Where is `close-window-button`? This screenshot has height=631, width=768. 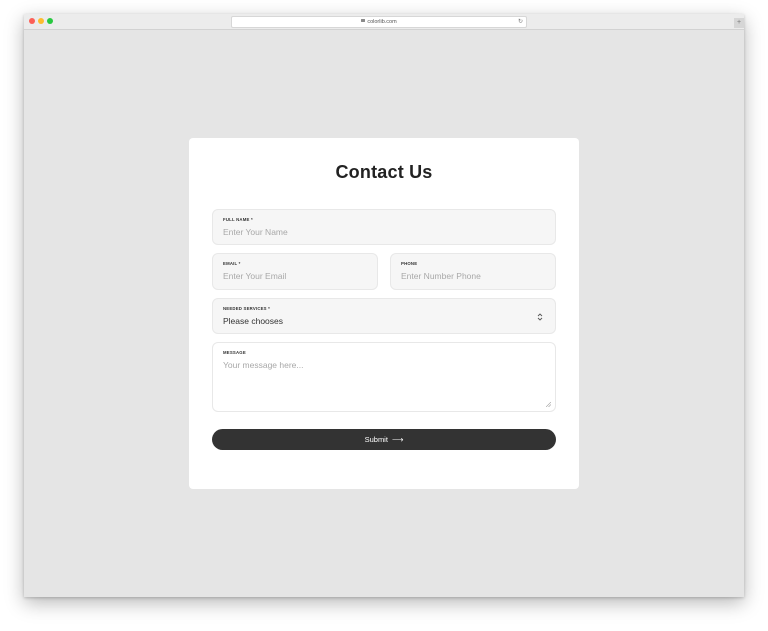 close-window-button is located at coordinates (32, 21).